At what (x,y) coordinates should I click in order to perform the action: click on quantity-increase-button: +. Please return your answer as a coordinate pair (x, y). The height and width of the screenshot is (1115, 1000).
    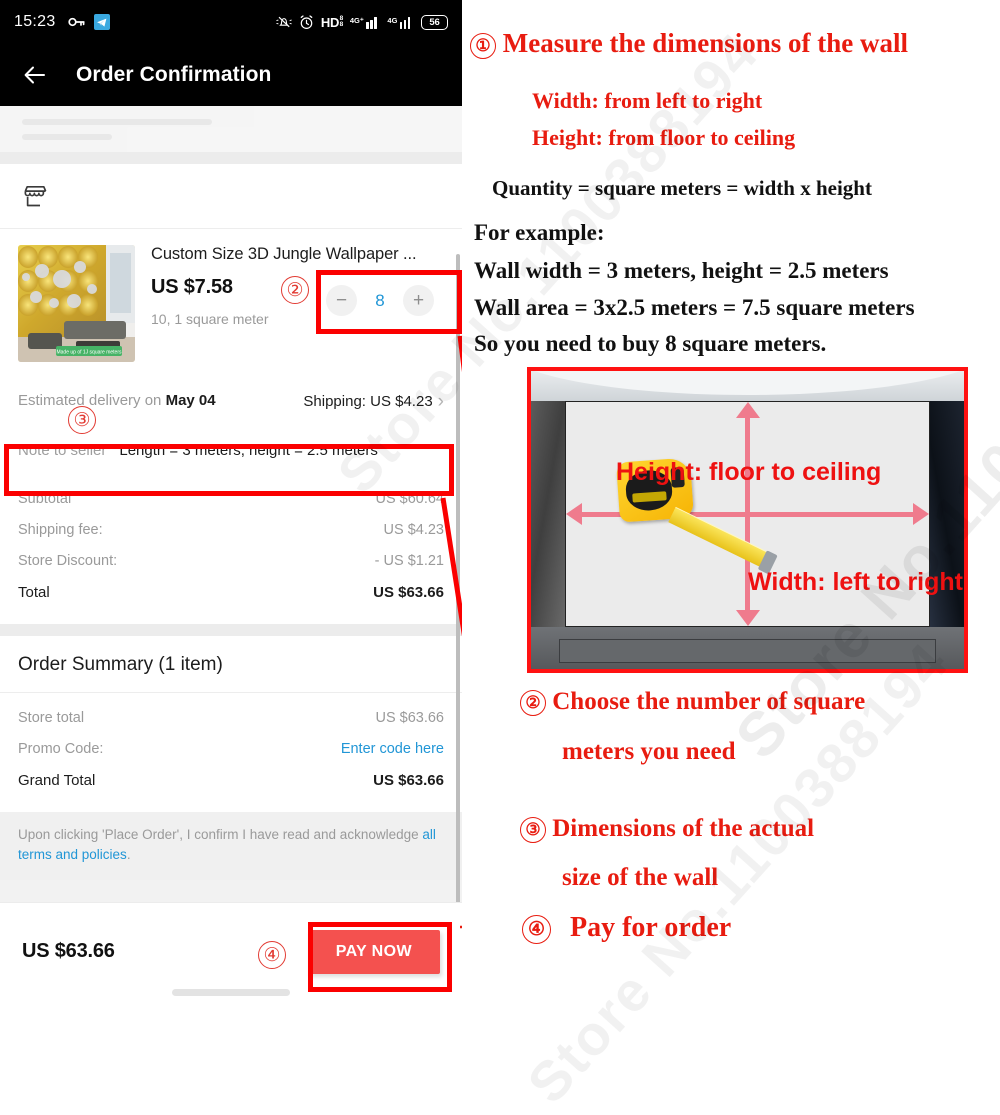
    Looking at the image, I should click on (418, 300).